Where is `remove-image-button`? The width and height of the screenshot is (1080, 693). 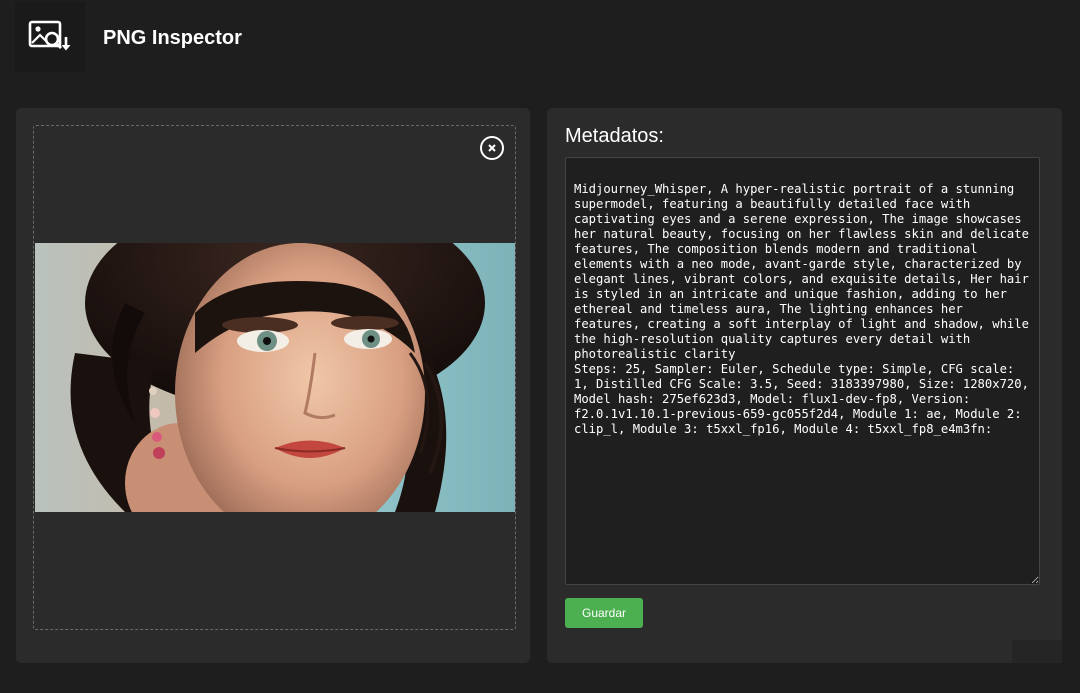
remove-image-button is located at coordinates (492, 148).